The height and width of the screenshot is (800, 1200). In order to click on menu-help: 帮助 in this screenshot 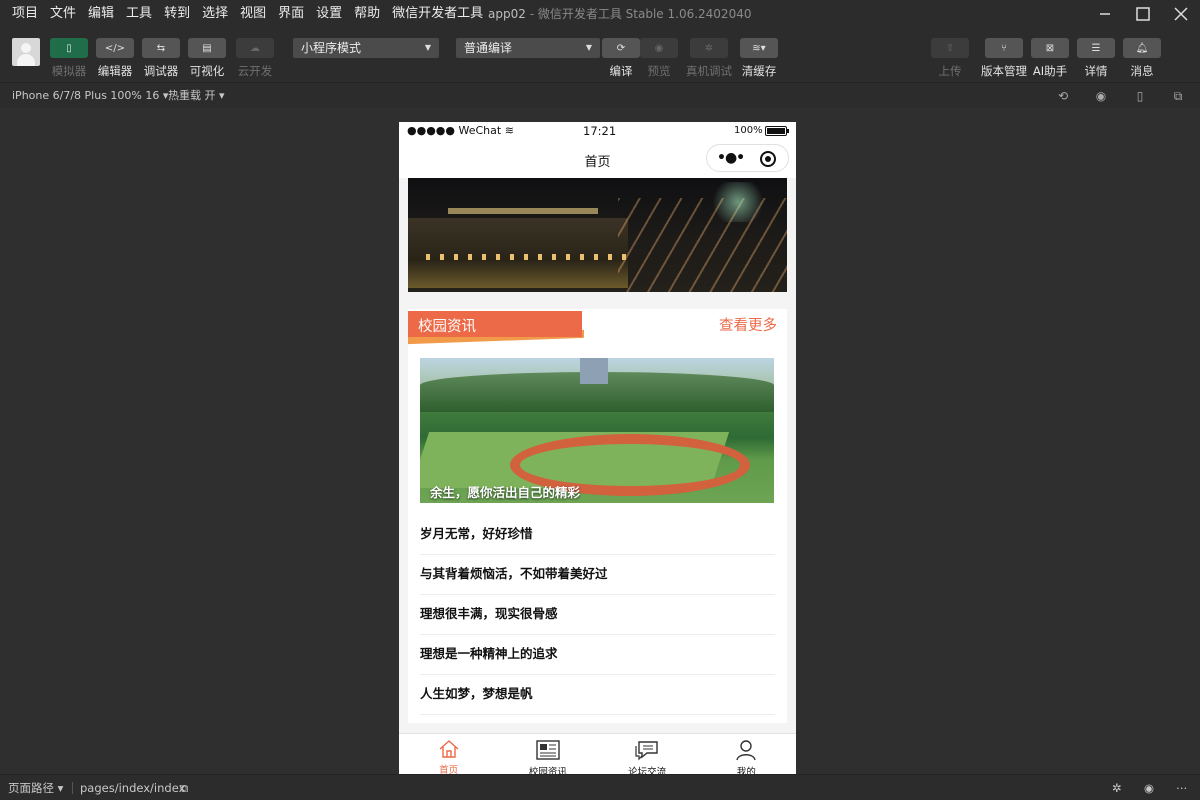, I will do `click(367, 14)`.